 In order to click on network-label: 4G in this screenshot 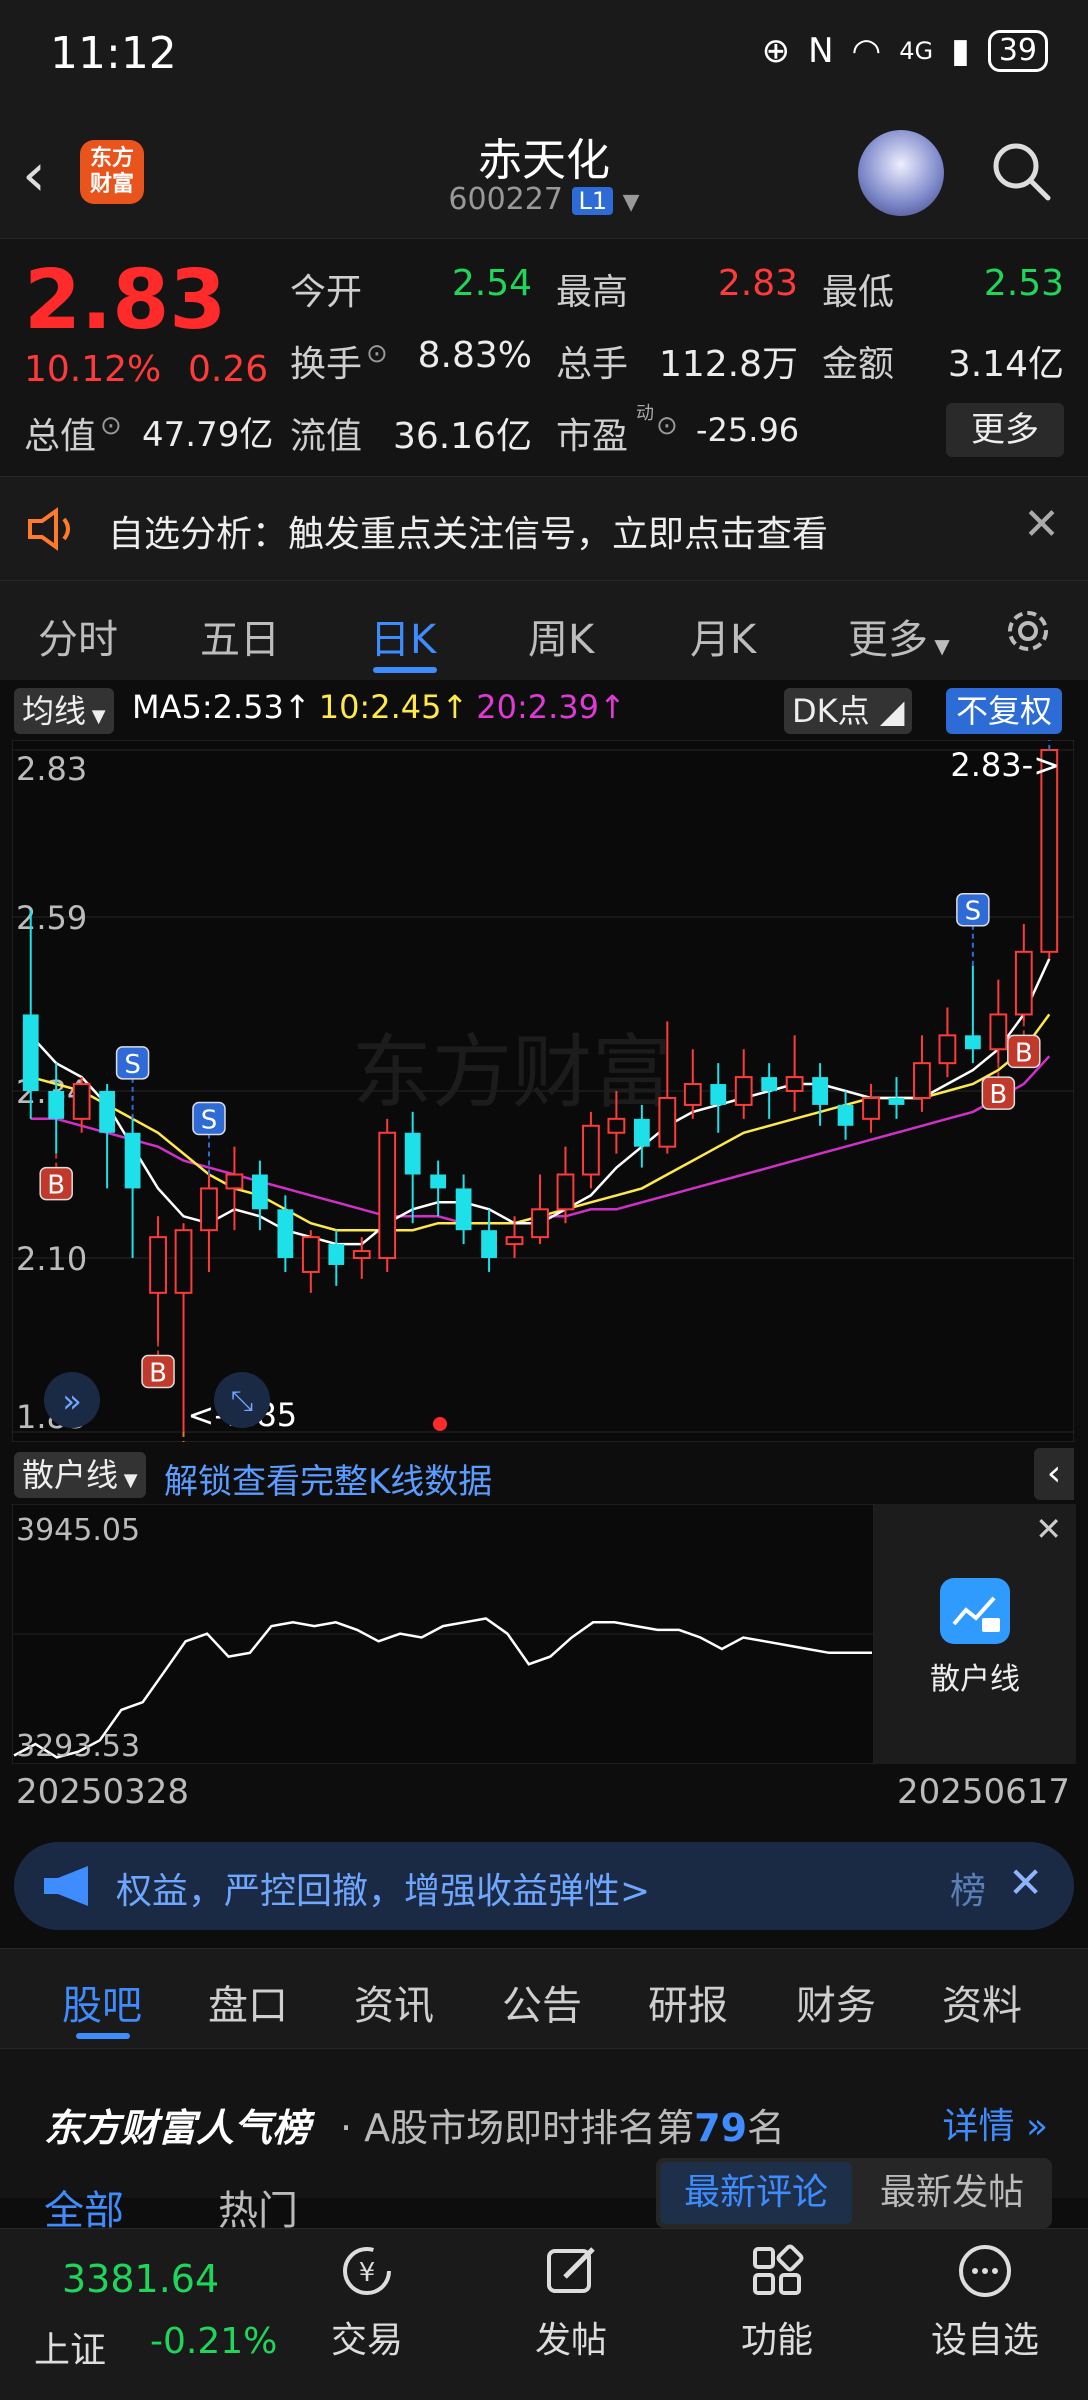, I will do `click(916, 51)`.